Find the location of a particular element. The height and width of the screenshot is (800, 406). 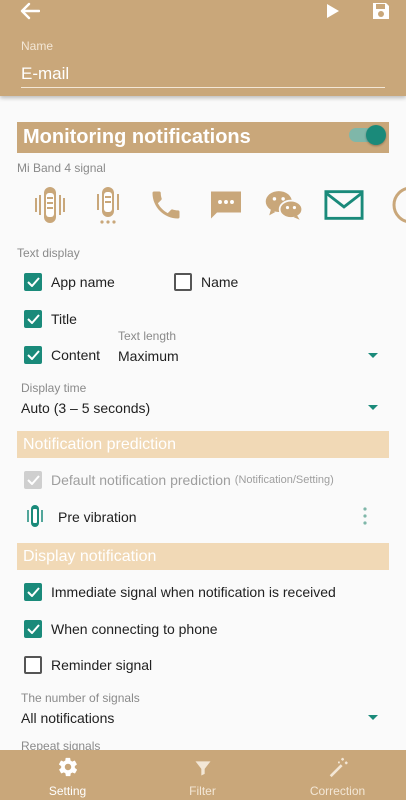

name-field-label: Name is located at coordinates (37, 46).